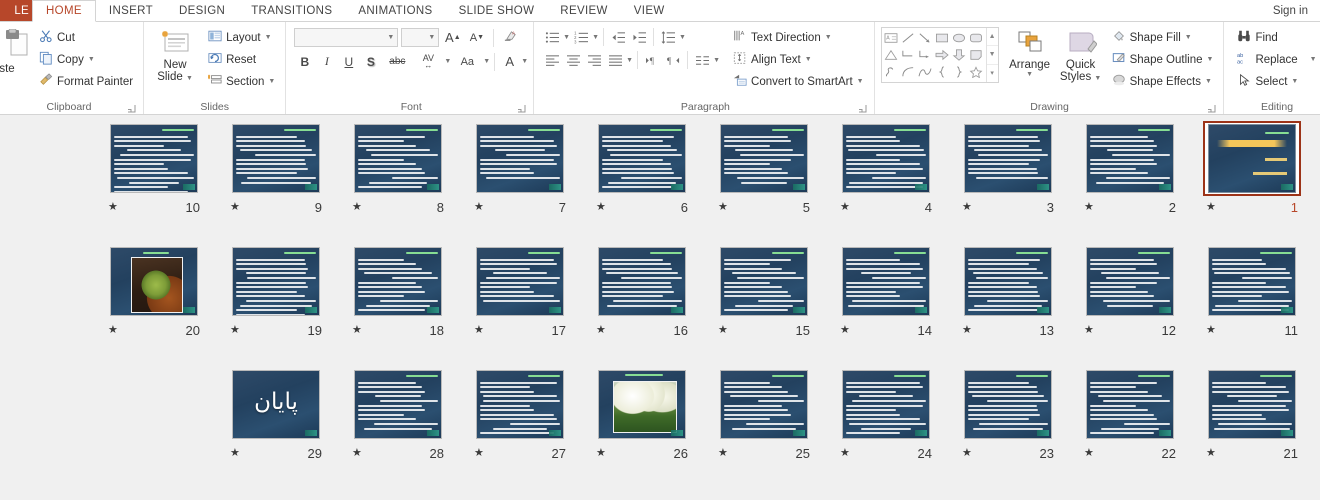  Describe the element at coordinates (395, 10) in the screenshot. I see `tab-animations: ANIMATIONS` at that location.